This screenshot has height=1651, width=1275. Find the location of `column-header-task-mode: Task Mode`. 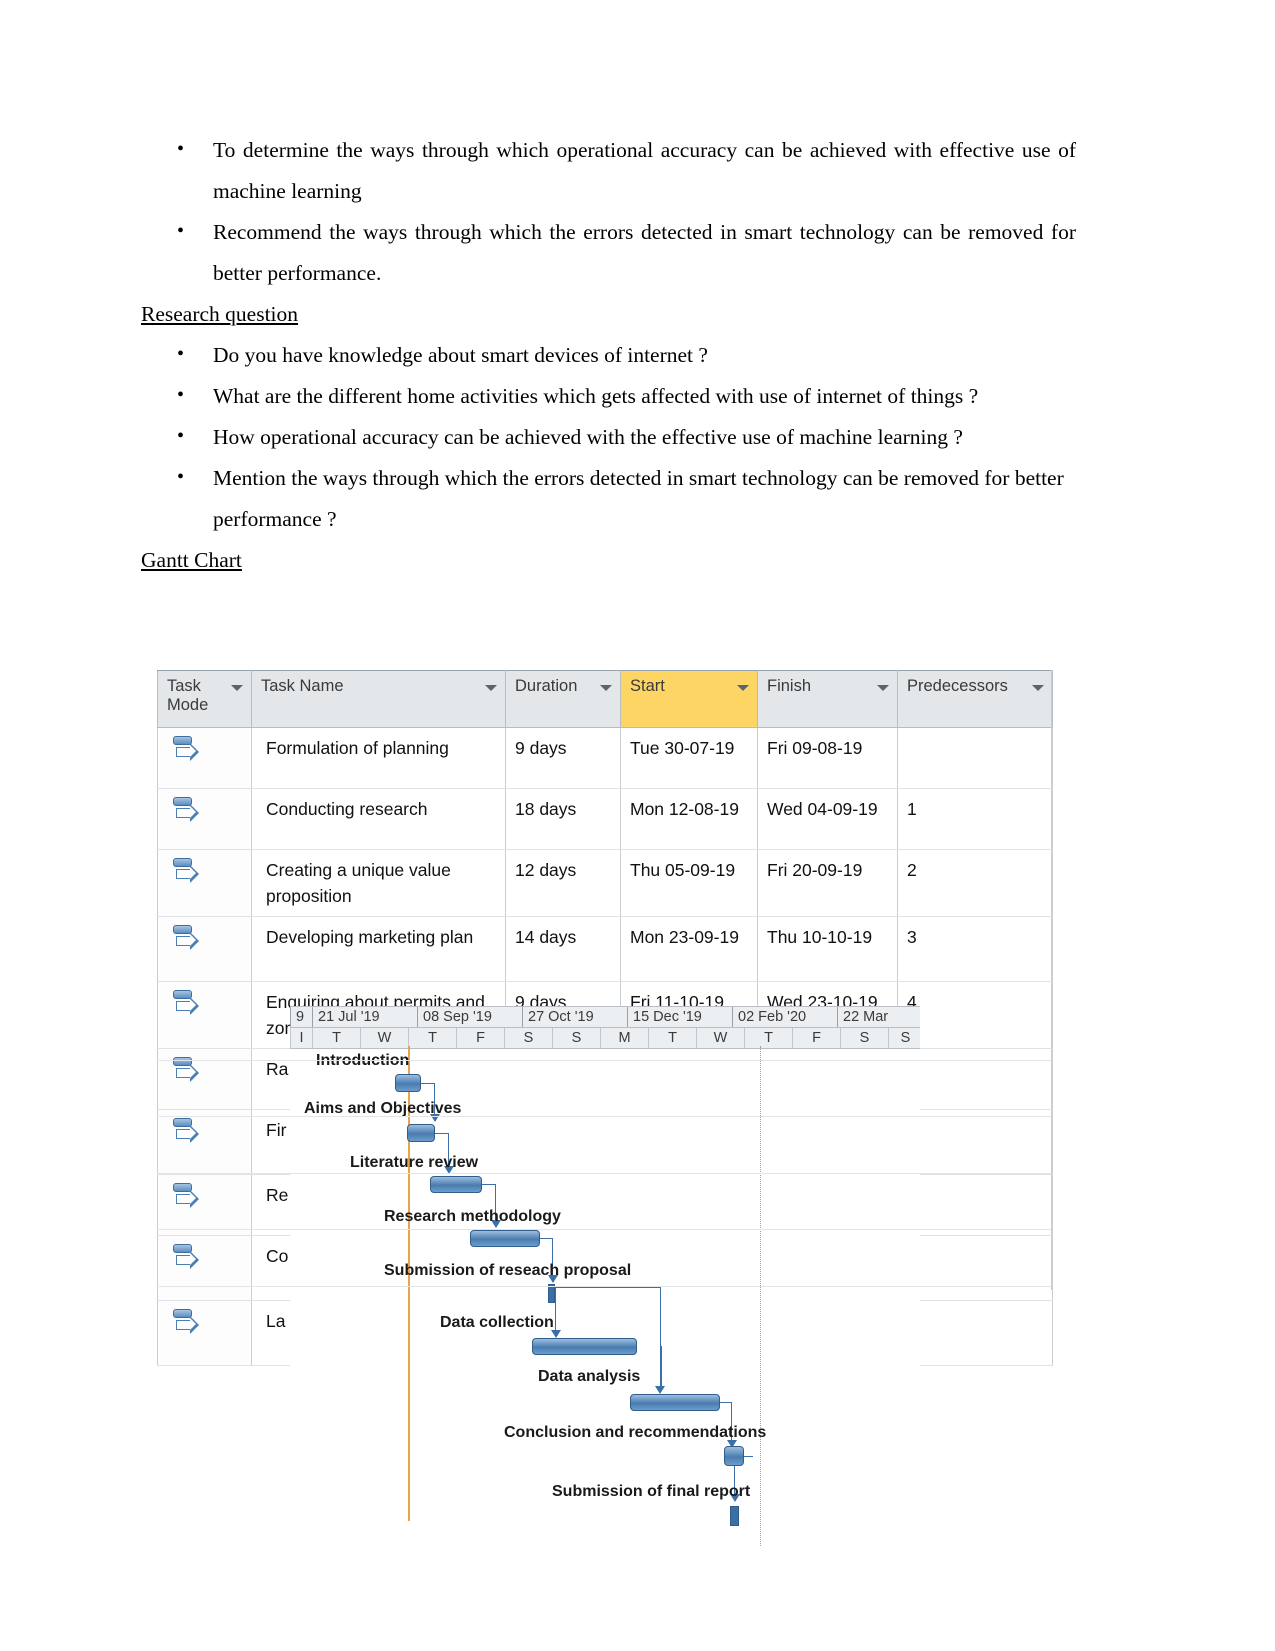

column-header-task-mode: Task Mode is located at coordinates (204, 699).